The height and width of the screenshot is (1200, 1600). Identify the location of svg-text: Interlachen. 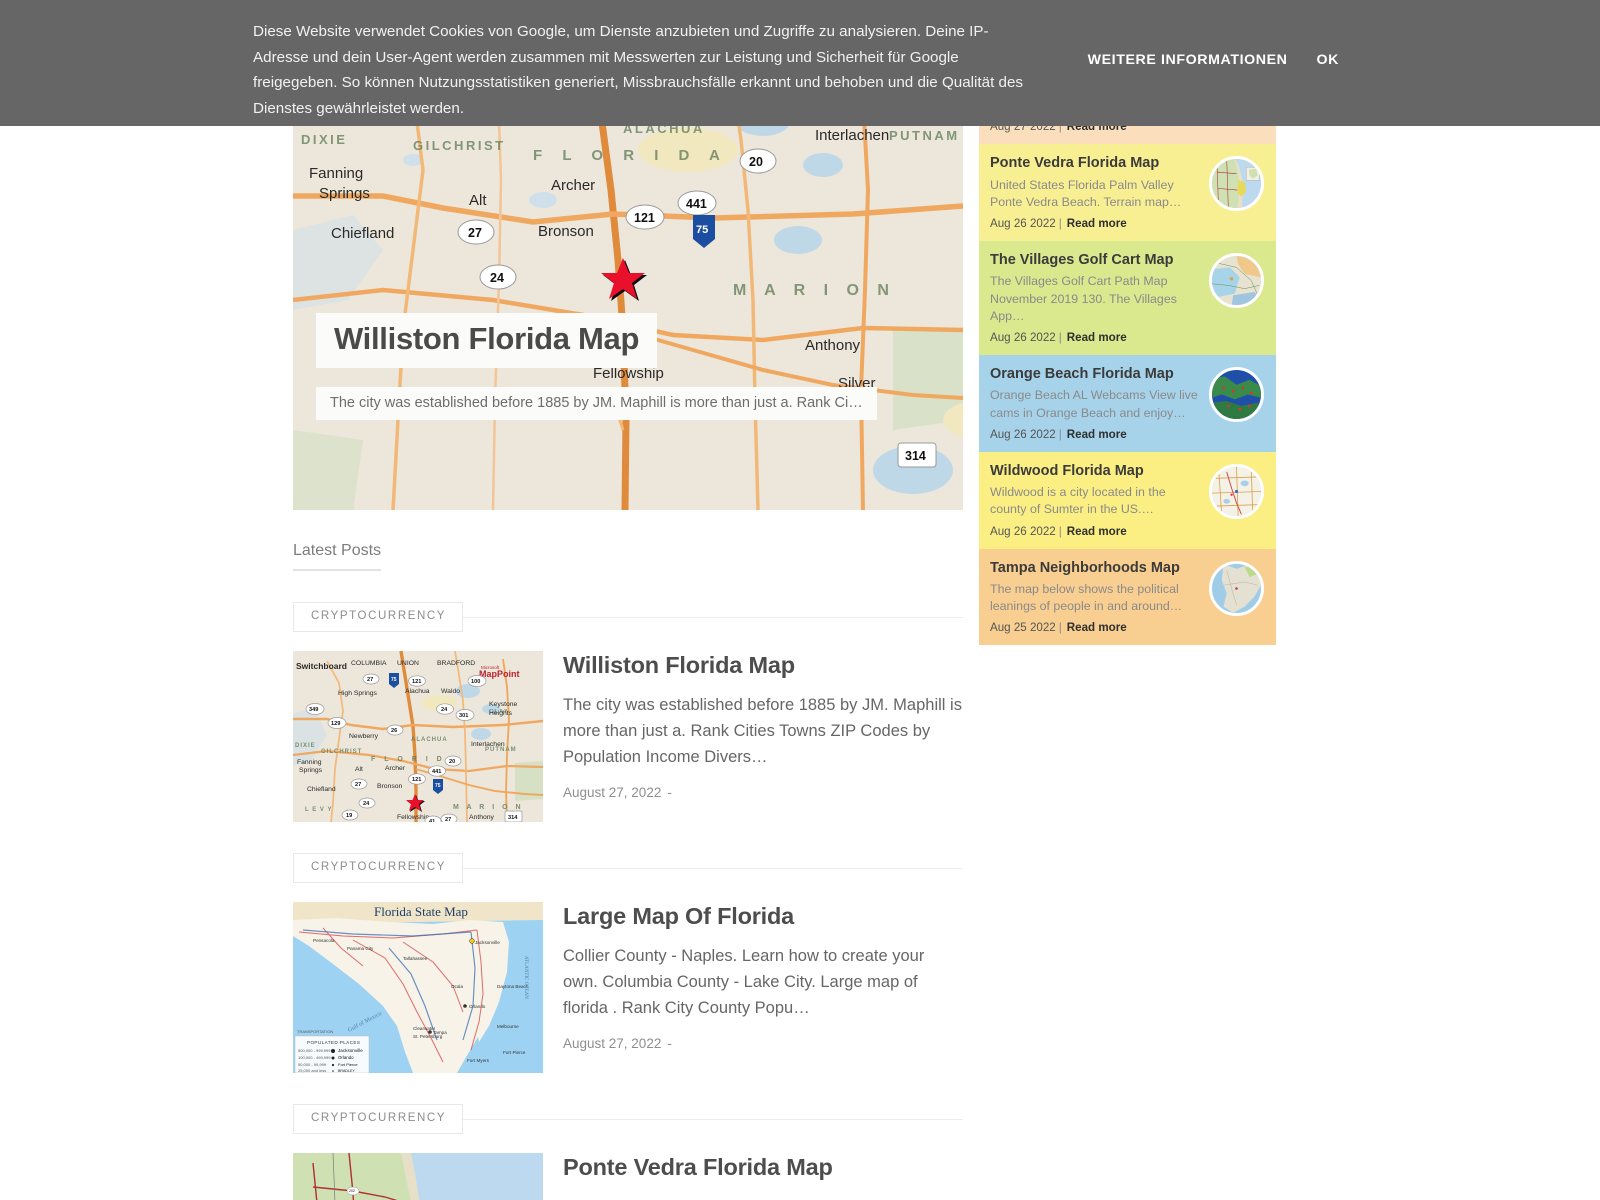
(852, 135).